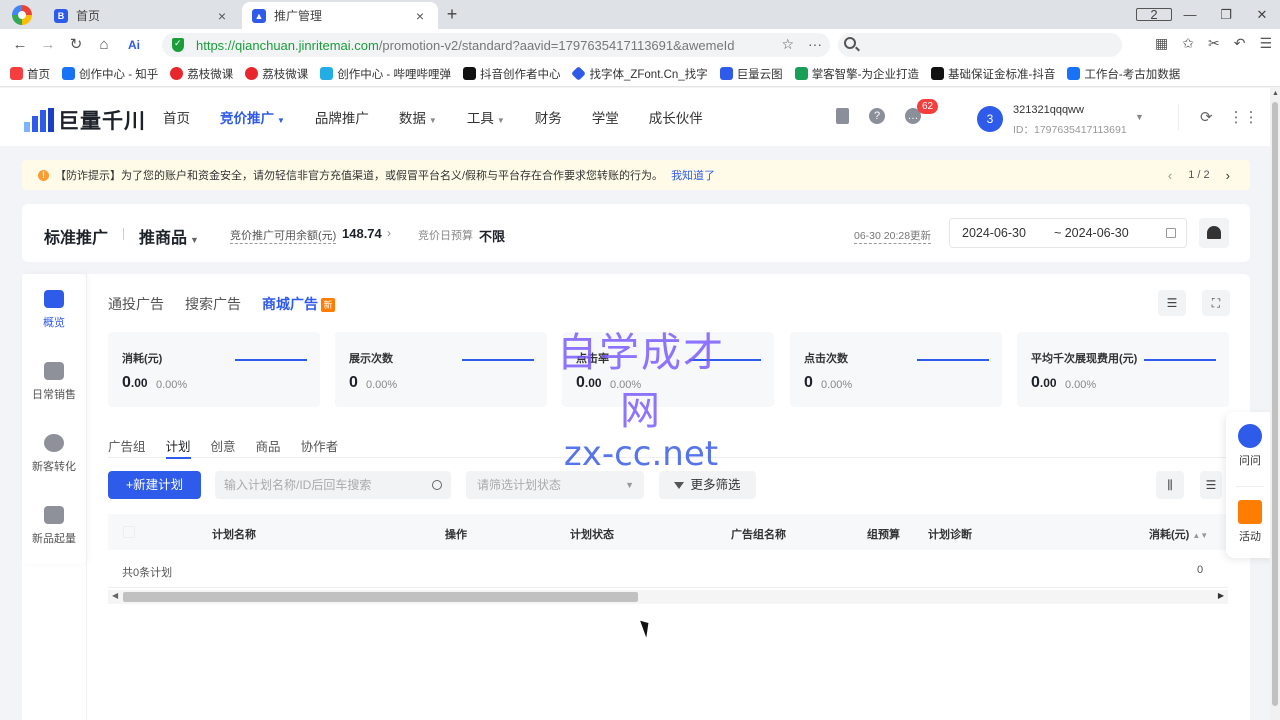 The width and height of the screenshot is (1280, 720). What do you see at coordinates (555, 485) in the screenshot?
I see `plan-status-select: 请筛选计划状态 ▼` at bounding box center [555, 485].